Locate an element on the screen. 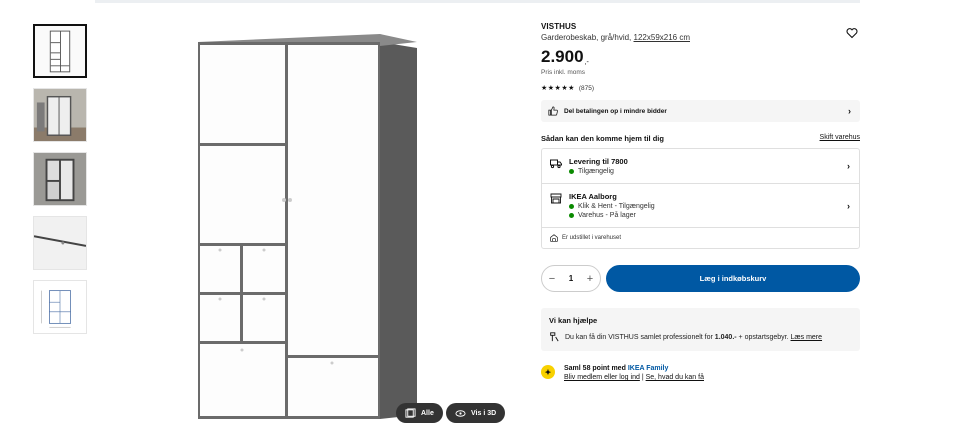 The image size is (960, 444). quantity-value: 1 is located at coordinates (571, 278).